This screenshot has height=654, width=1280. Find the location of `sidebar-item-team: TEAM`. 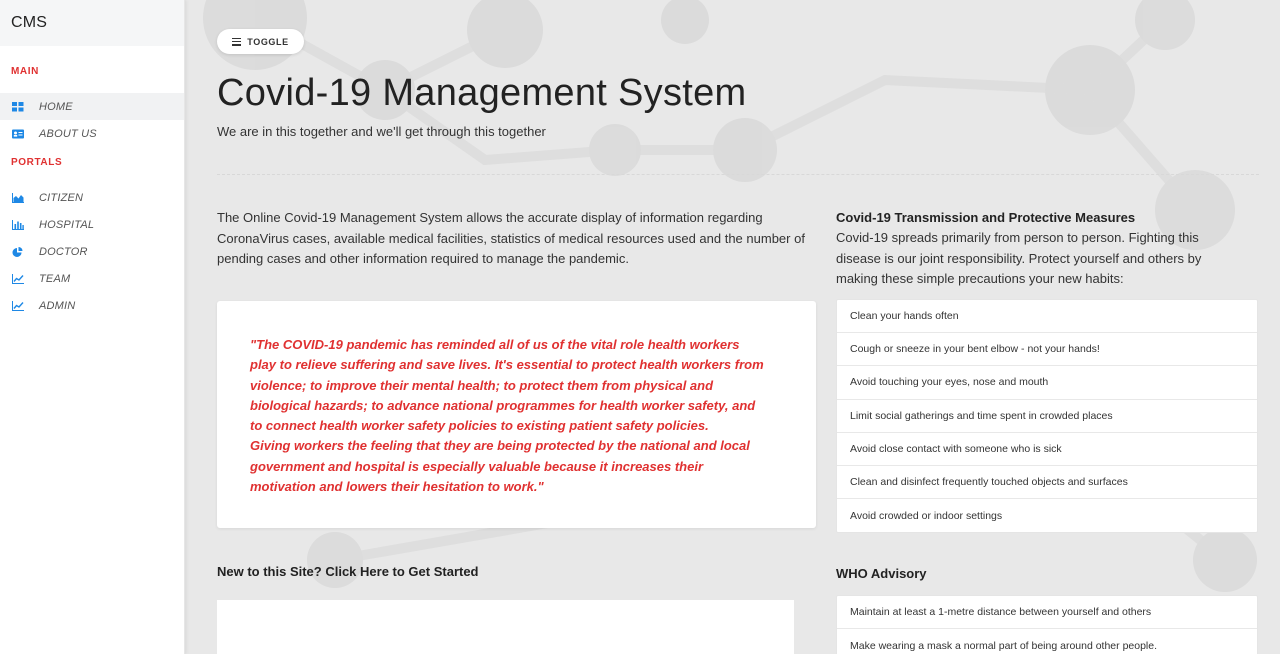

sidebar-item-team: TEAM is located at coordinates (92, 278).